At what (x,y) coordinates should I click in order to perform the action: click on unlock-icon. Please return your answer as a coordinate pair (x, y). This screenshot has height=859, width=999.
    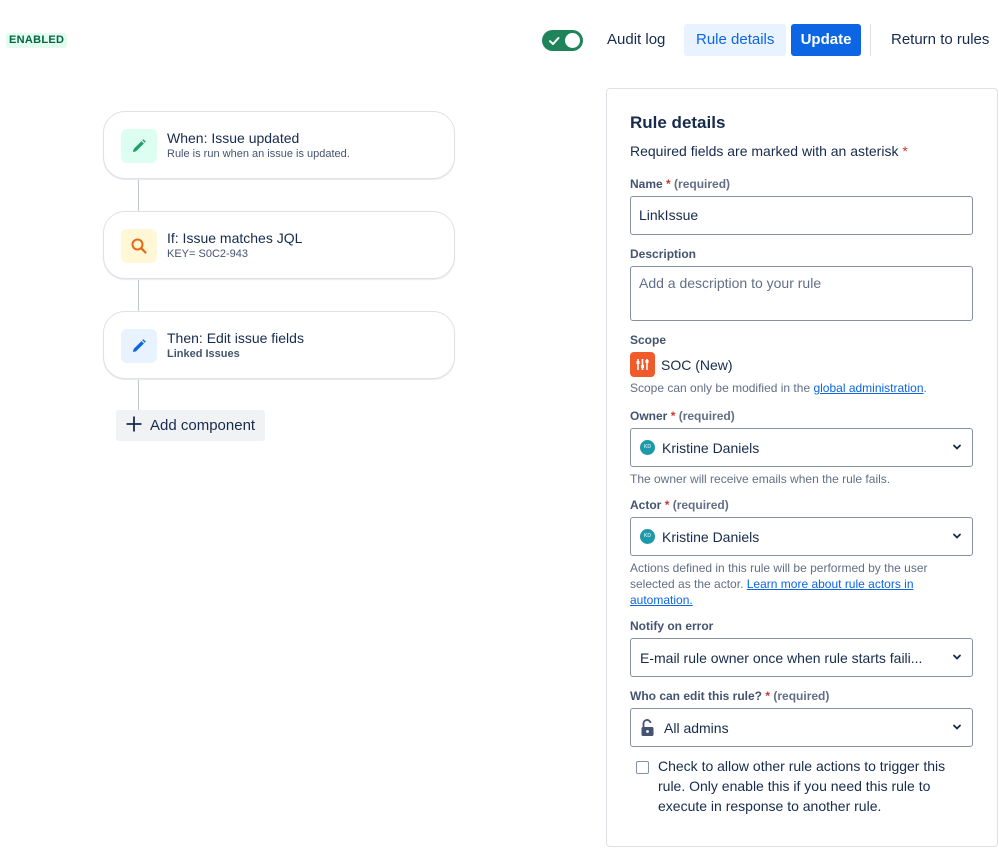
    Looking at the image, I should click on (647, 727).